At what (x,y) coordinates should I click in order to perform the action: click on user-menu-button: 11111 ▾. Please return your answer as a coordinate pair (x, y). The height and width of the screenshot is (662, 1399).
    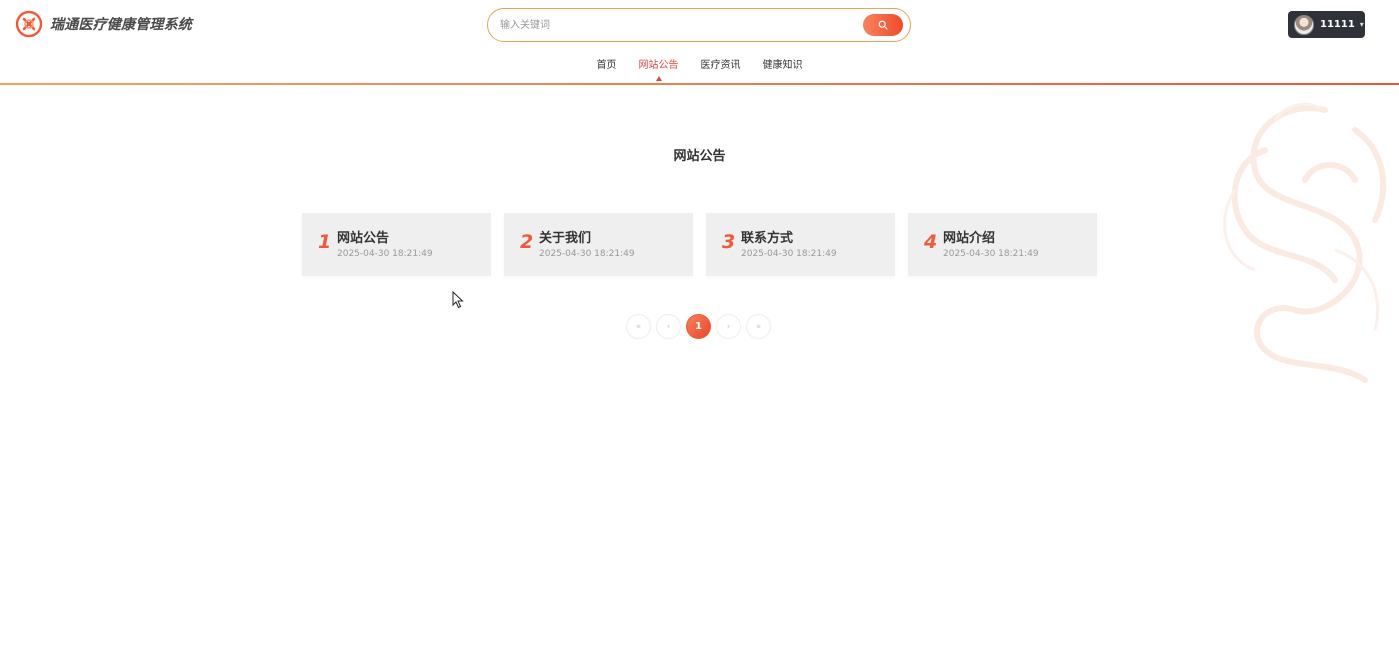
    Looking at the image, I should click on (1326, 24).